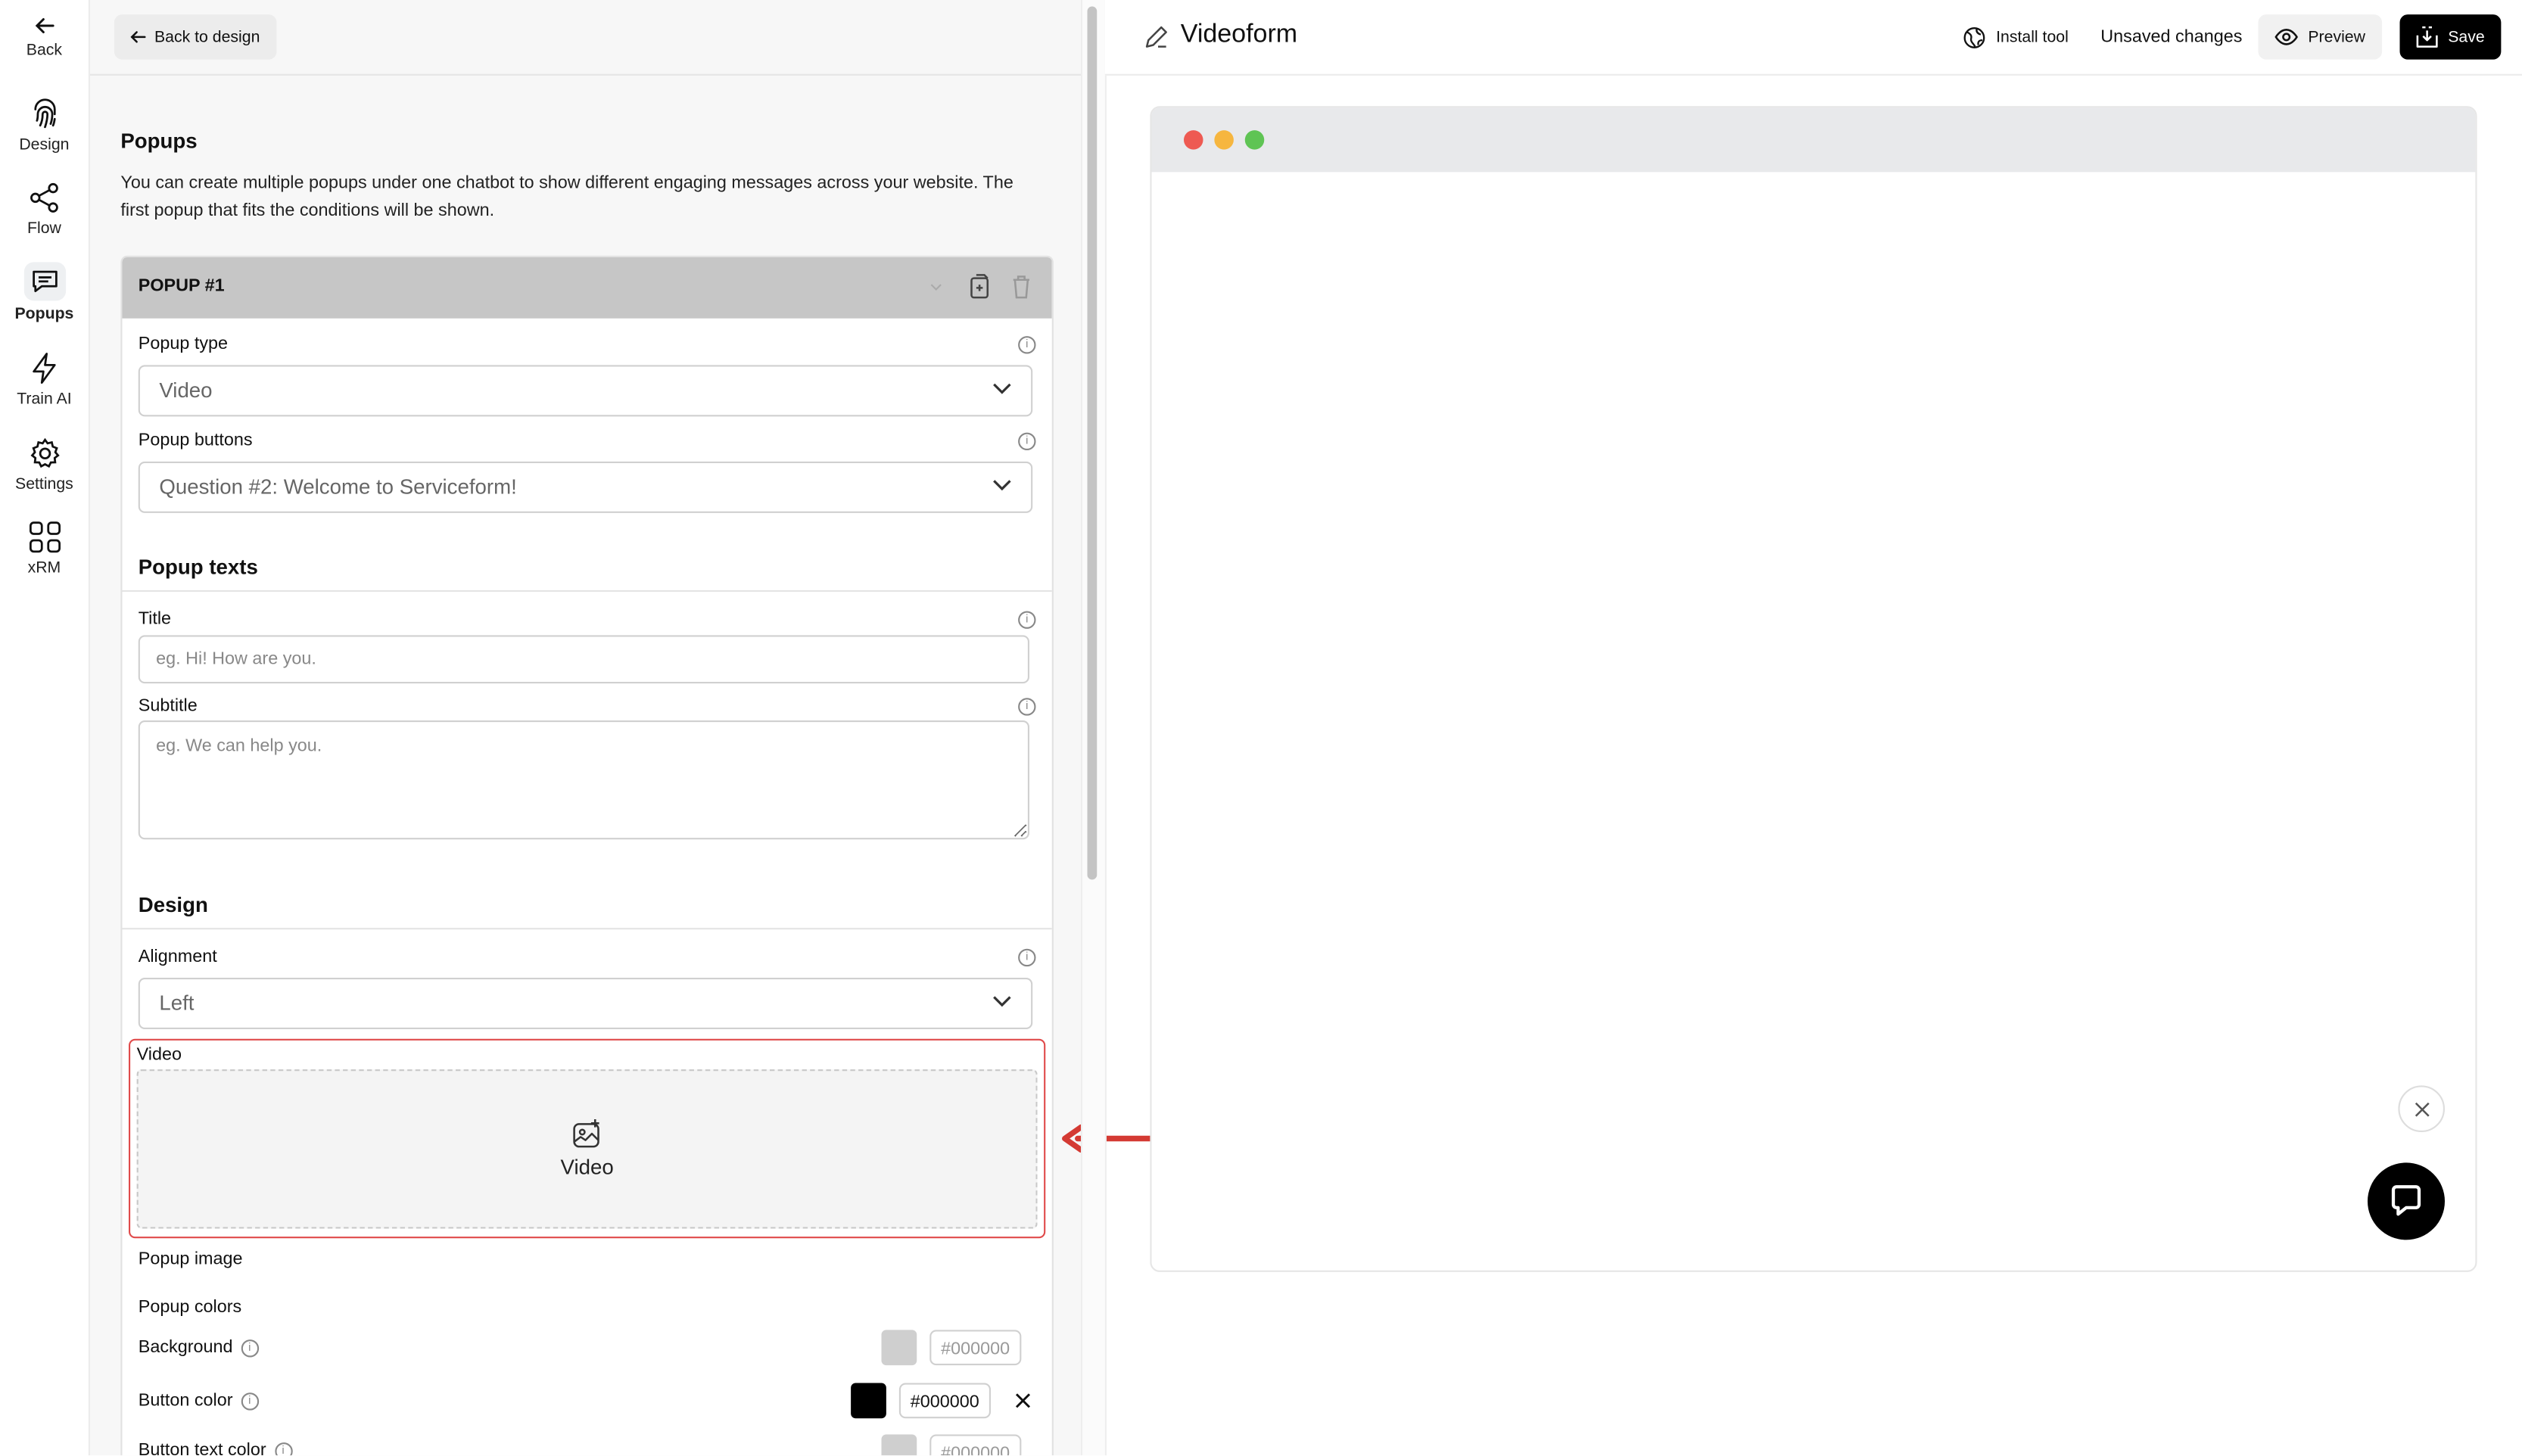 Image resolution: width=2522 pixels, height=1456 pixels. I want to click on unsaved-changes-status: Unsaved changes, so click(2171, 37).